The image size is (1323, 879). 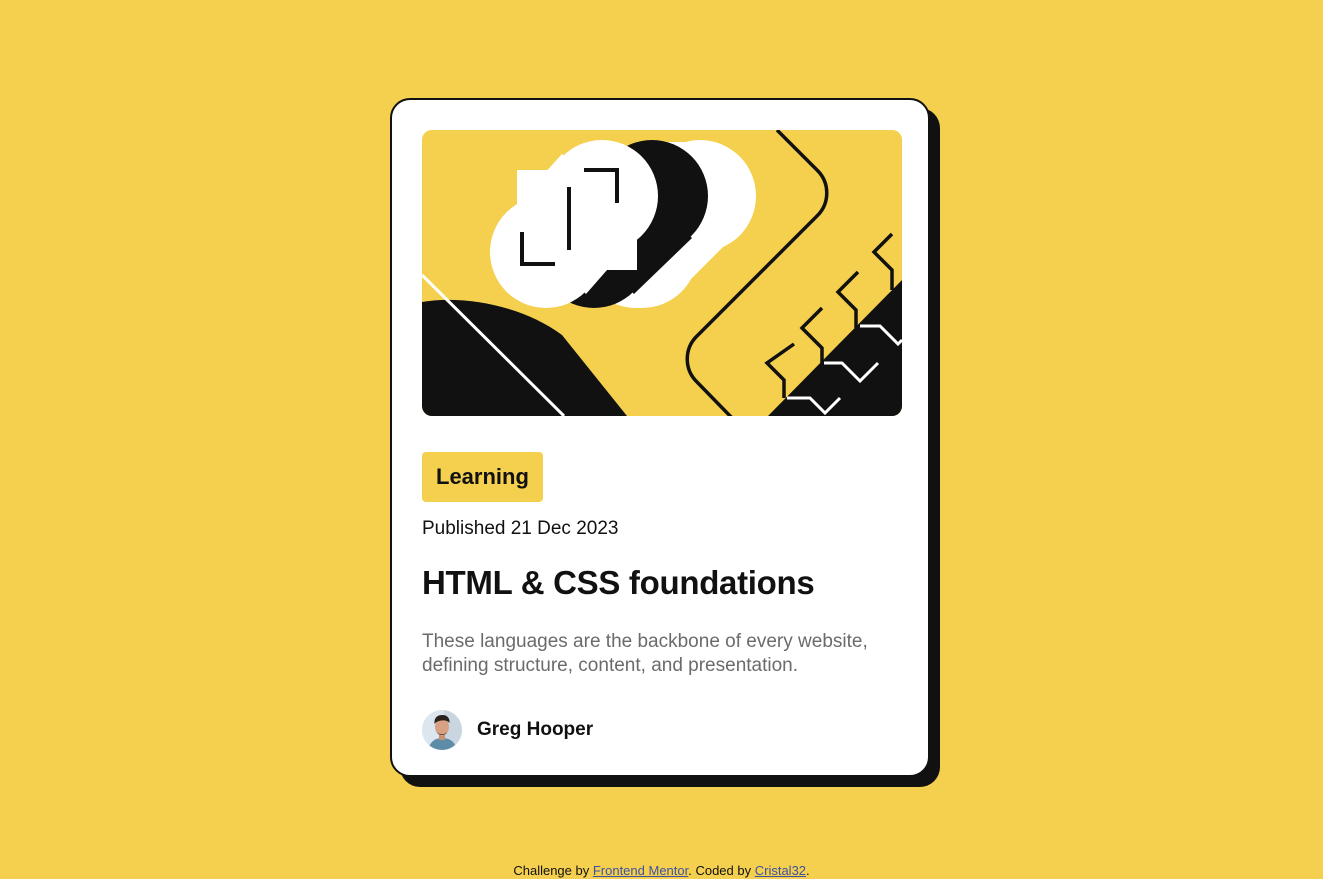 What do you see at coordinates (553, 870) in the screenshot?
I see `attribution-prefix: Challenge by` at bounding box center [553, 870].